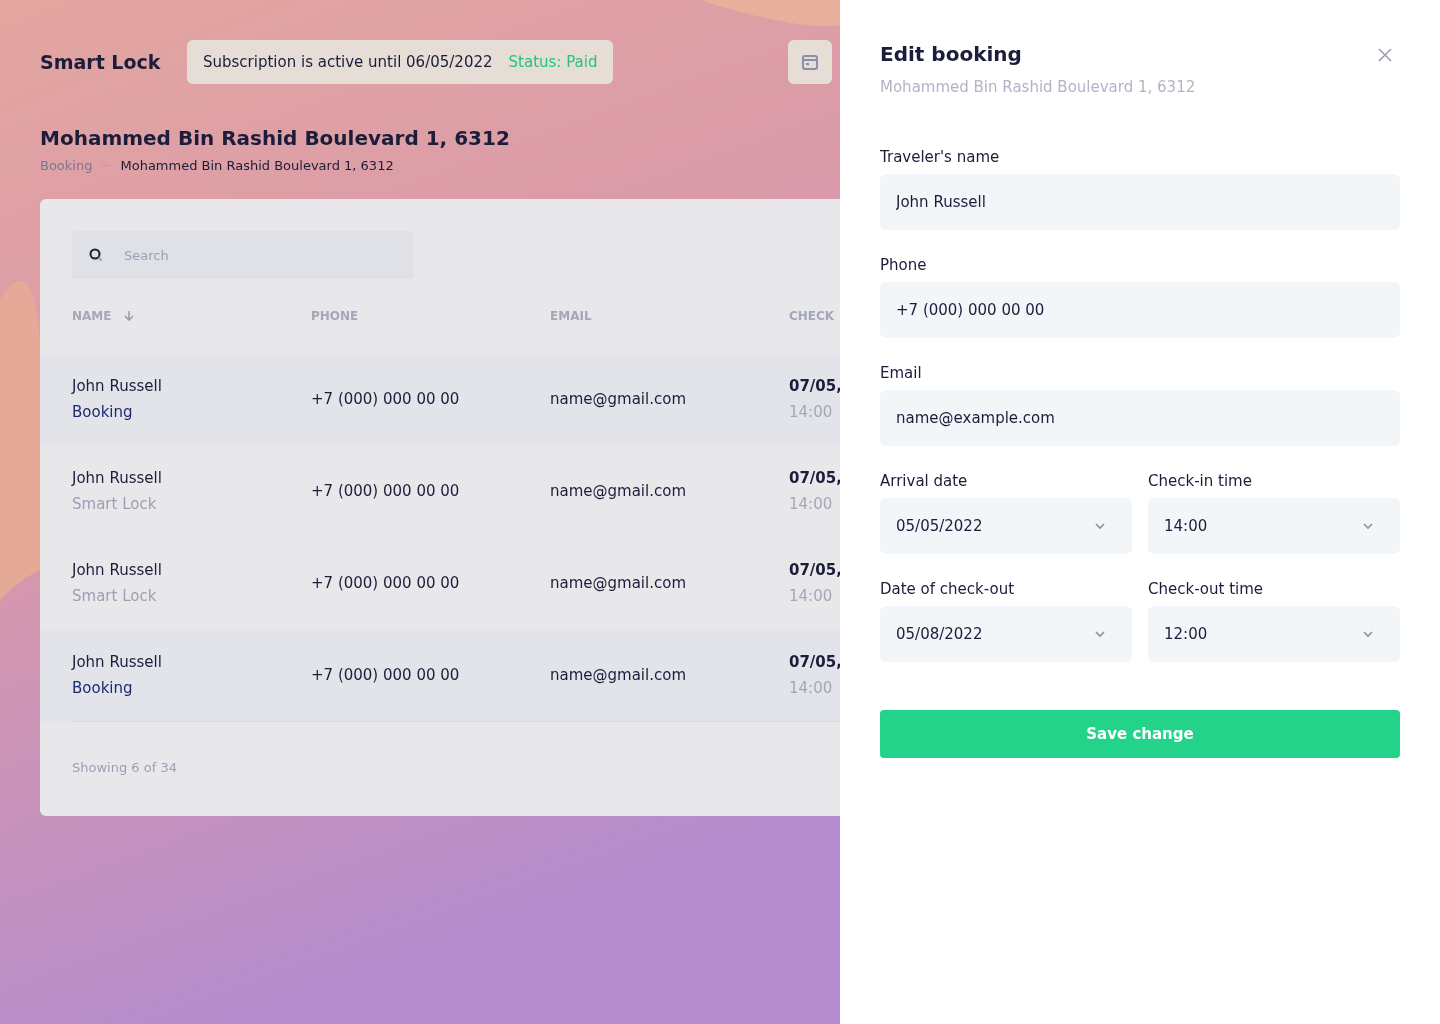 This screenshot has width=1440, height=1024. I want to click on brand-name: Smart Lock, so click(101, 62).